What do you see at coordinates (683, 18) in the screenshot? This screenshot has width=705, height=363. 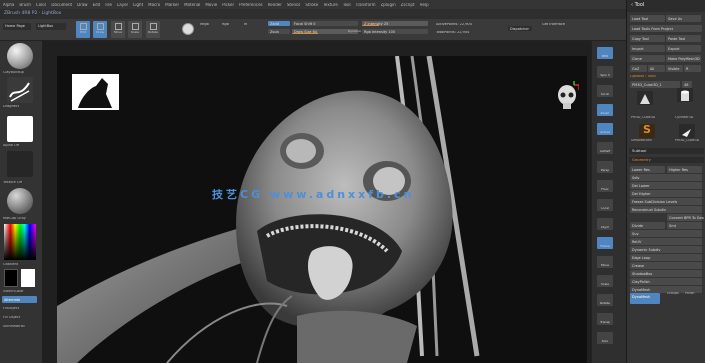 I see `tool-save-as-button: Save As` at bounding box center [683, 18].